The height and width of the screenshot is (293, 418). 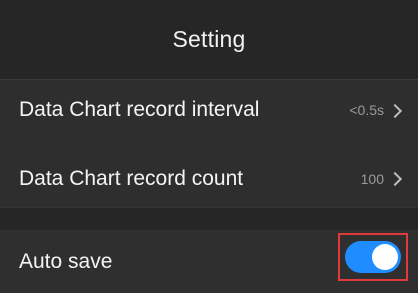 I want to click on page-title: Setting, so click(x=209, y=39).